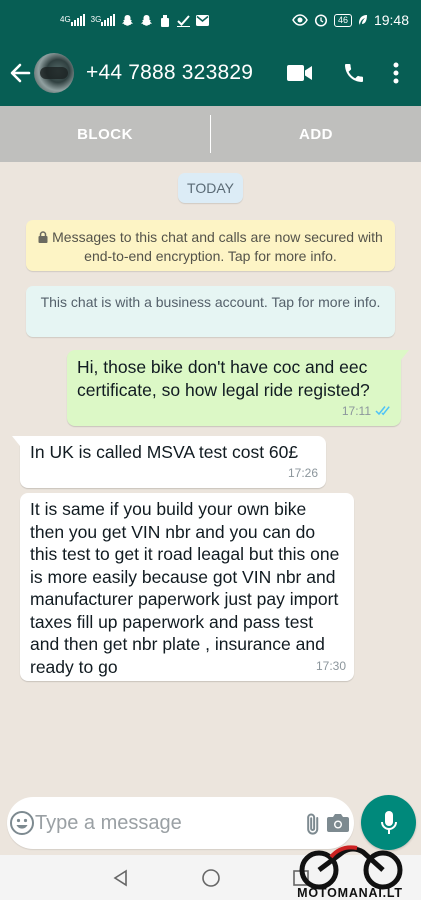 This screenshot has width=421, height=900. I want to click on clean-icon, so click(165, 20).